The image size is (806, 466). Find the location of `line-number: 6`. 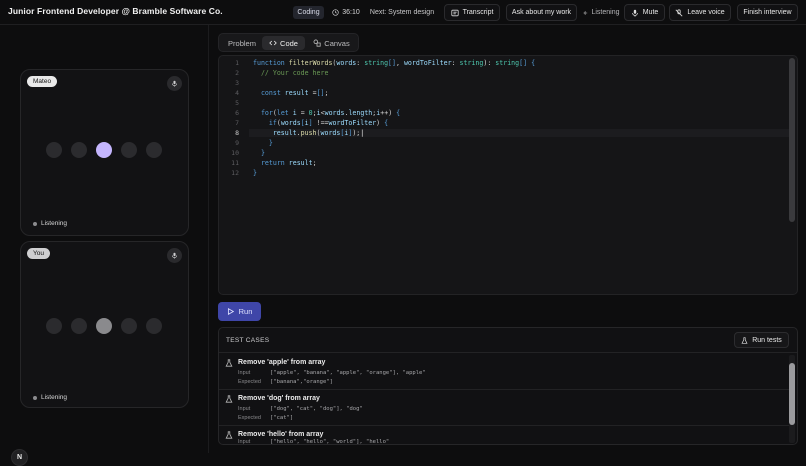

line-number: 6 is located at coordinates (237, 113).